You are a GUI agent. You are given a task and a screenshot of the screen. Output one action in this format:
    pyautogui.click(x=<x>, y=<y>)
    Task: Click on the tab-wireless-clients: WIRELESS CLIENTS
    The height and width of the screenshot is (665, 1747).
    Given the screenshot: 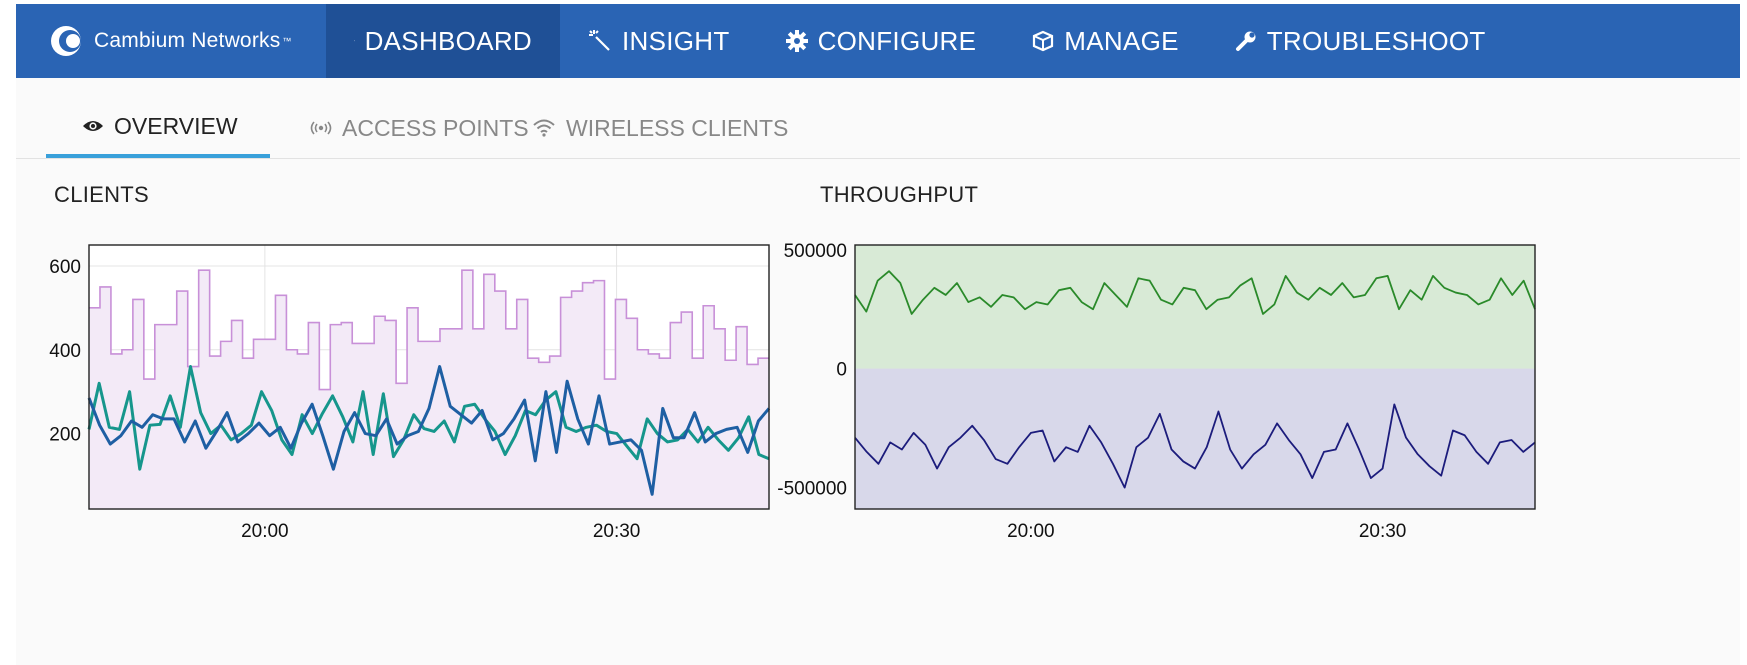 What is the action you would take?
    pyautogui.click(x=660, y=128)
    